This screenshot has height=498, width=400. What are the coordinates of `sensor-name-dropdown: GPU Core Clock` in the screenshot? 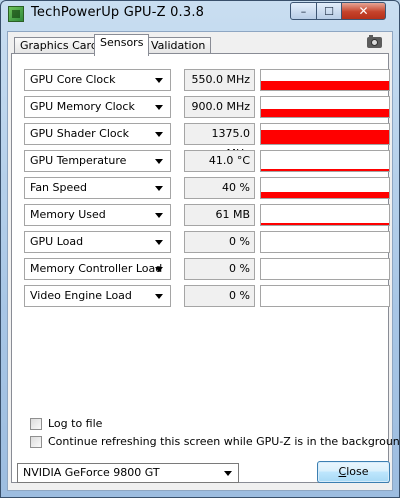 It's located at (97, 80).